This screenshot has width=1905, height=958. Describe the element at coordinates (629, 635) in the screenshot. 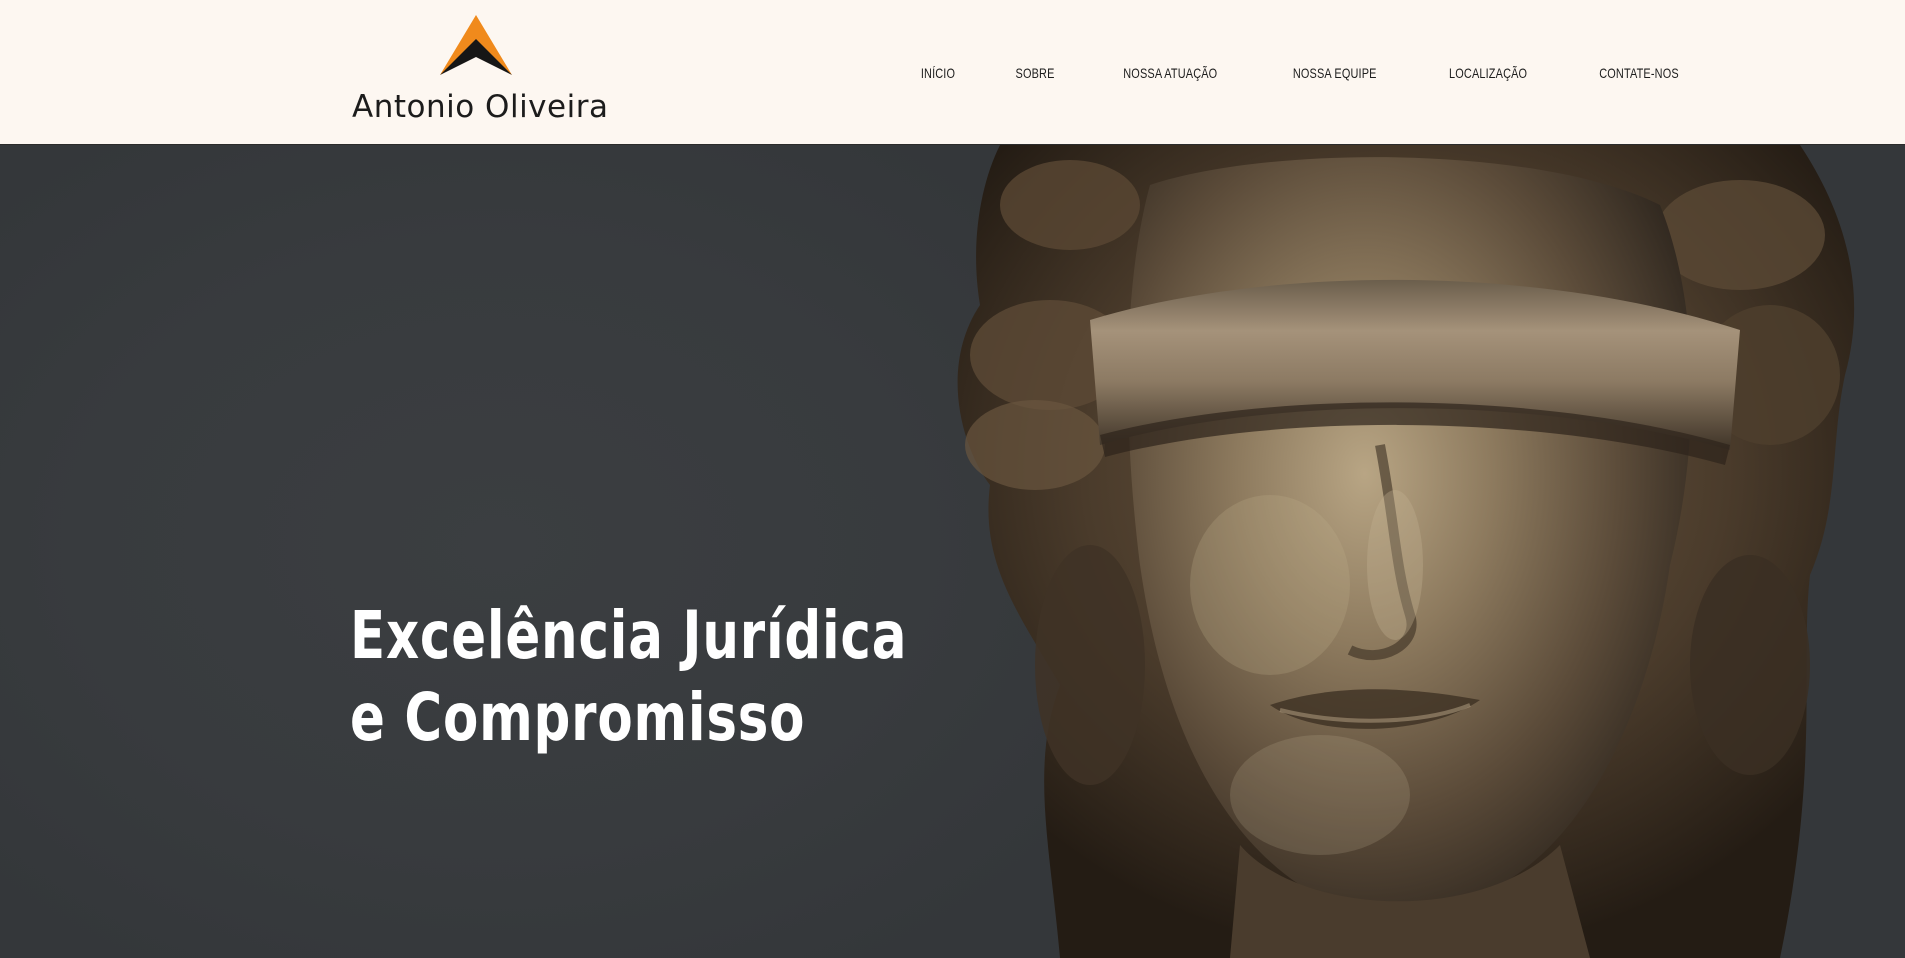

I see `hero-title-line-1: Excelência Jurídica` at that location.